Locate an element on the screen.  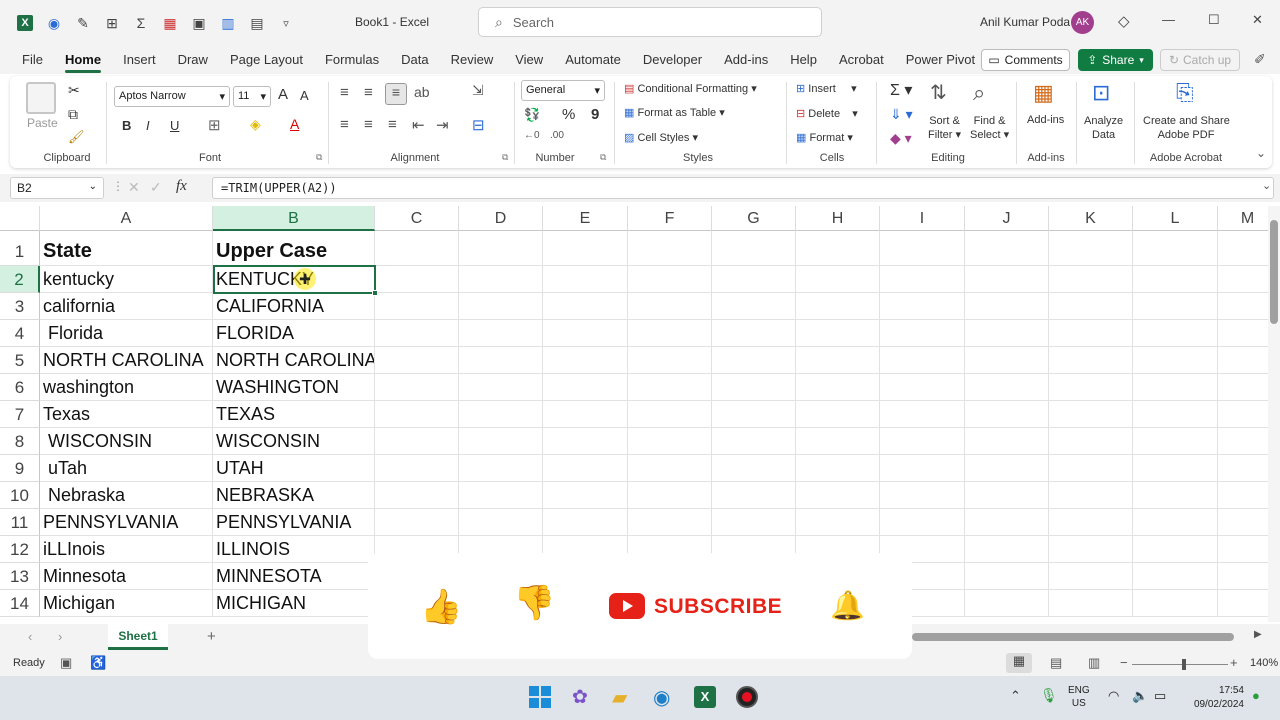
row-header: 12 is located at coordinates (20, 549).